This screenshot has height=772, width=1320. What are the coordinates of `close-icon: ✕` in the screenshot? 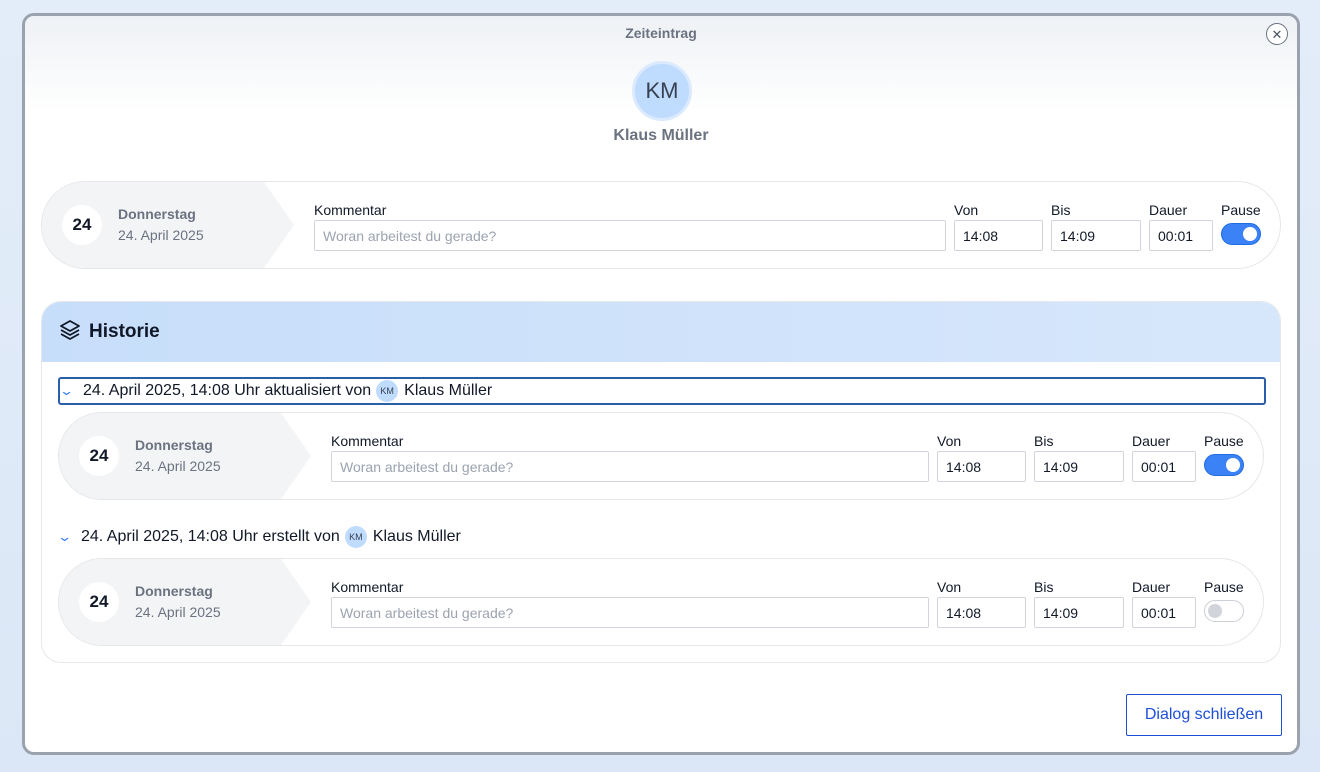 It's located at (1277, 34).